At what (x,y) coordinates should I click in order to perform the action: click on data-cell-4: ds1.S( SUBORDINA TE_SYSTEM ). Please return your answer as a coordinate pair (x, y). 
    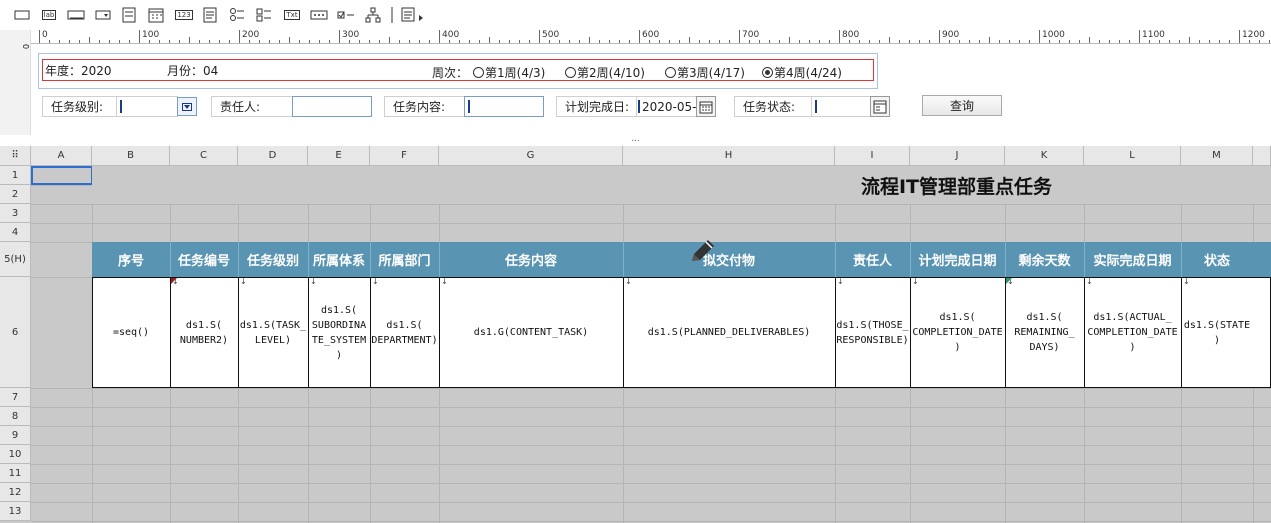
    Looking at the image, I should click on (339, 332).